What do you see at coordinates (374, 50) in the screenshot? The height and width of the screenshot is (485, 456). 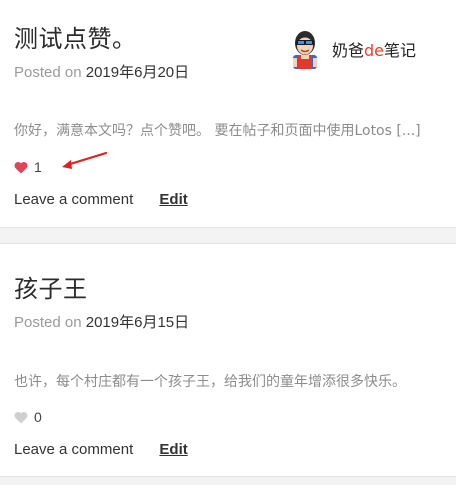 I see `watermark-text: 奶爸de笔记` at bounding box center [374, 50].